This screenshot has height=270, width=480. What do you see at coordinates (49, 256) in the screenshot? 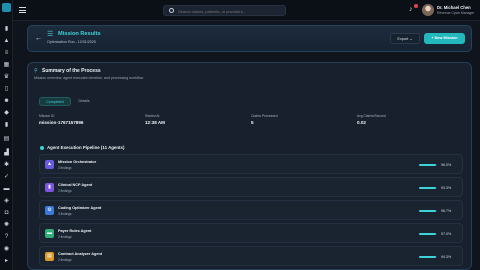
I see `agent-icon: ▤` at bounding box center [49, 256].